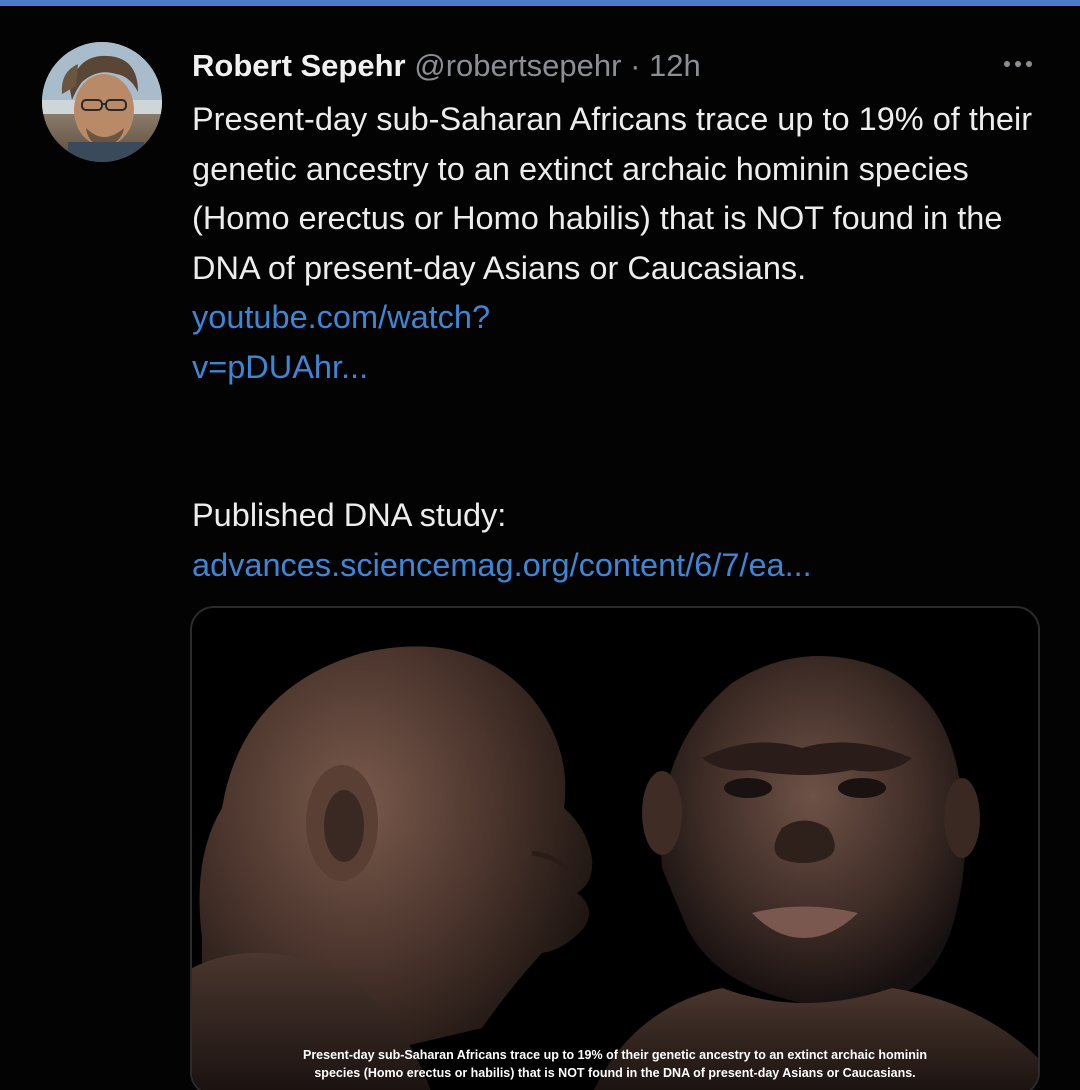 The image size is (1080, 1090). I want to click on more-options-button, so click(1018, 64).